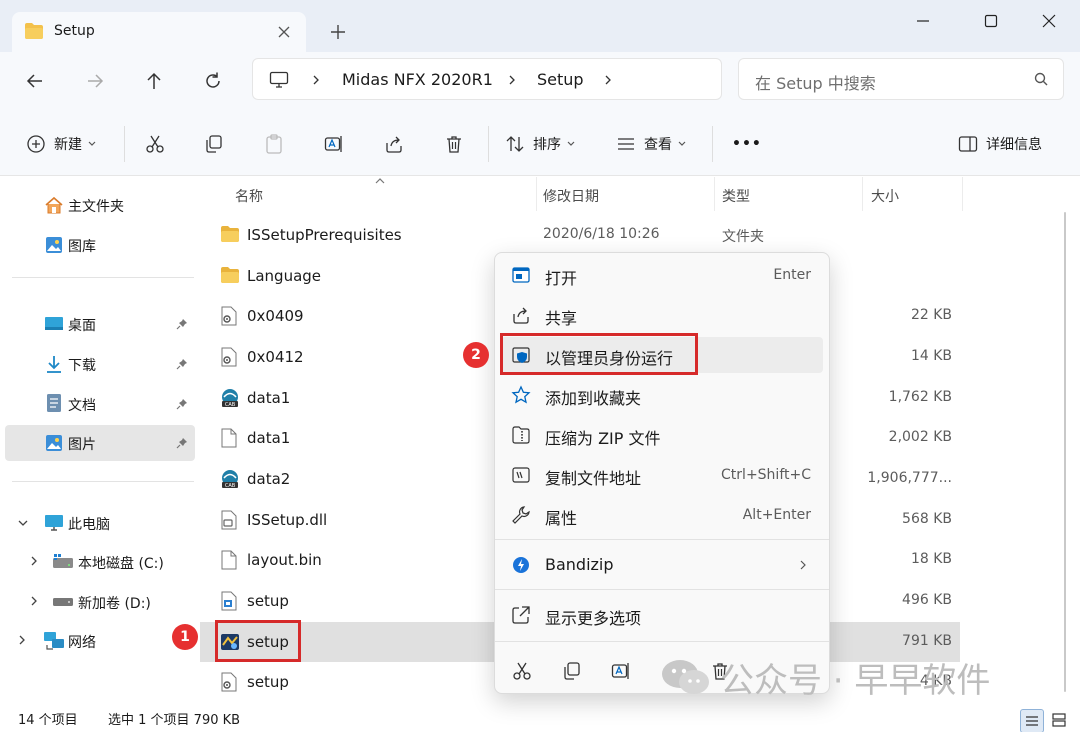 The image size is (1080, 732). Describe the element at coordinates (54, 641) in the screenshot. I see `network-icon` at that location.